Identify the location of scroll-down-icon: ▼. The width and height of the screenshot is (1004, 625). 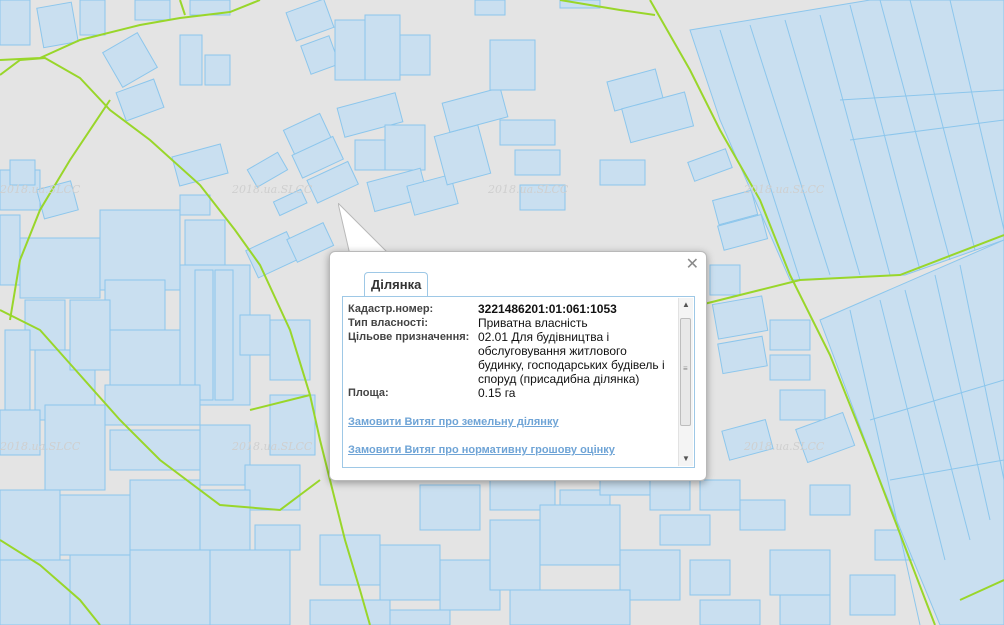
(686, 459).